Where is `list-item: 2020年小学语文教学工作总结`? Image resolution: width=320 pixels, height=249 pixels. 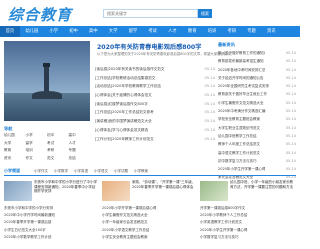 list-item: 2020年小学语文教学工作总结 is located at coordinates (149, 231).